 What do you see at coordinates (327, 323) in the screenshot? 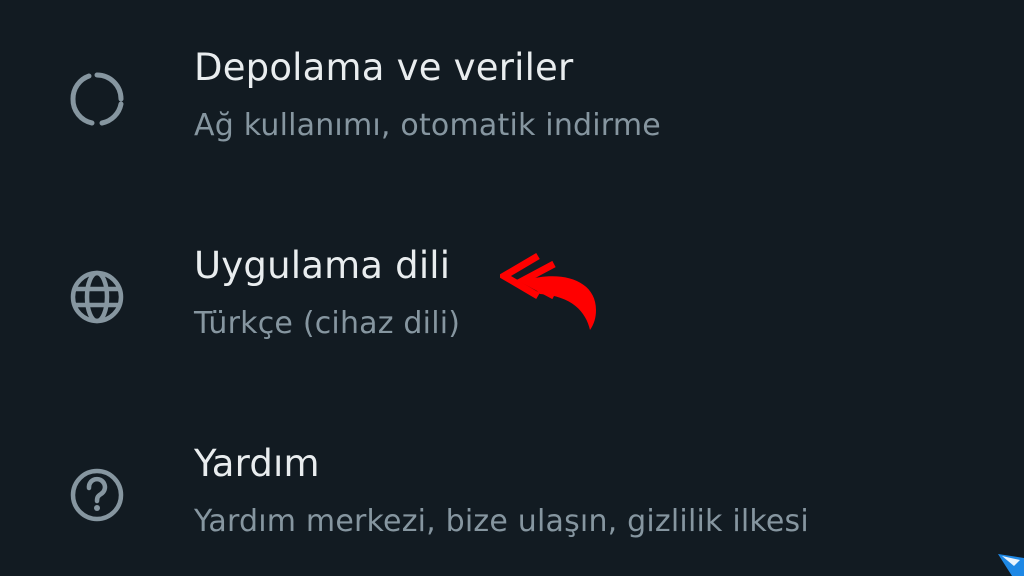
I see `settings-item-subtitle: Türkçe (cihaz dili)` at bounding box center [327, 323].